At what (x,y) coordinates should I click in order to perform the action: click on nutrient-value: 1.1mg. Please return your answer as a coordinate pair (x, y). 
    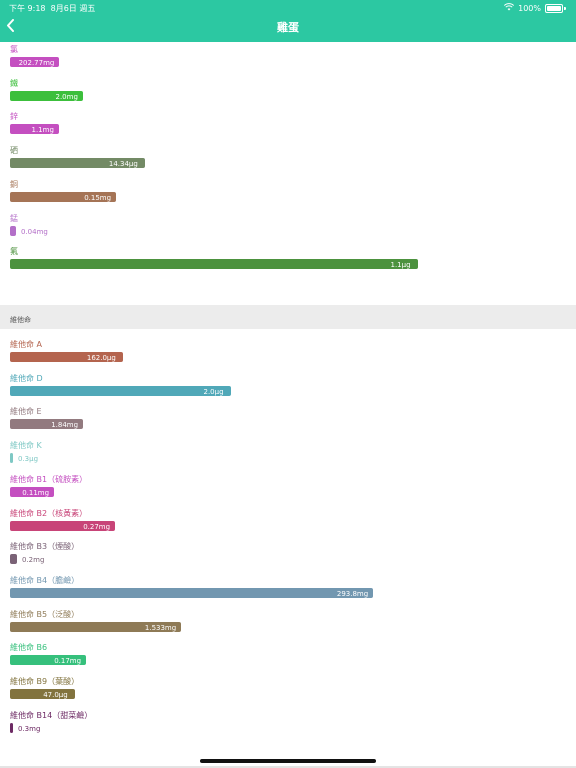
    Looking at the image, I should click on (42, 130).